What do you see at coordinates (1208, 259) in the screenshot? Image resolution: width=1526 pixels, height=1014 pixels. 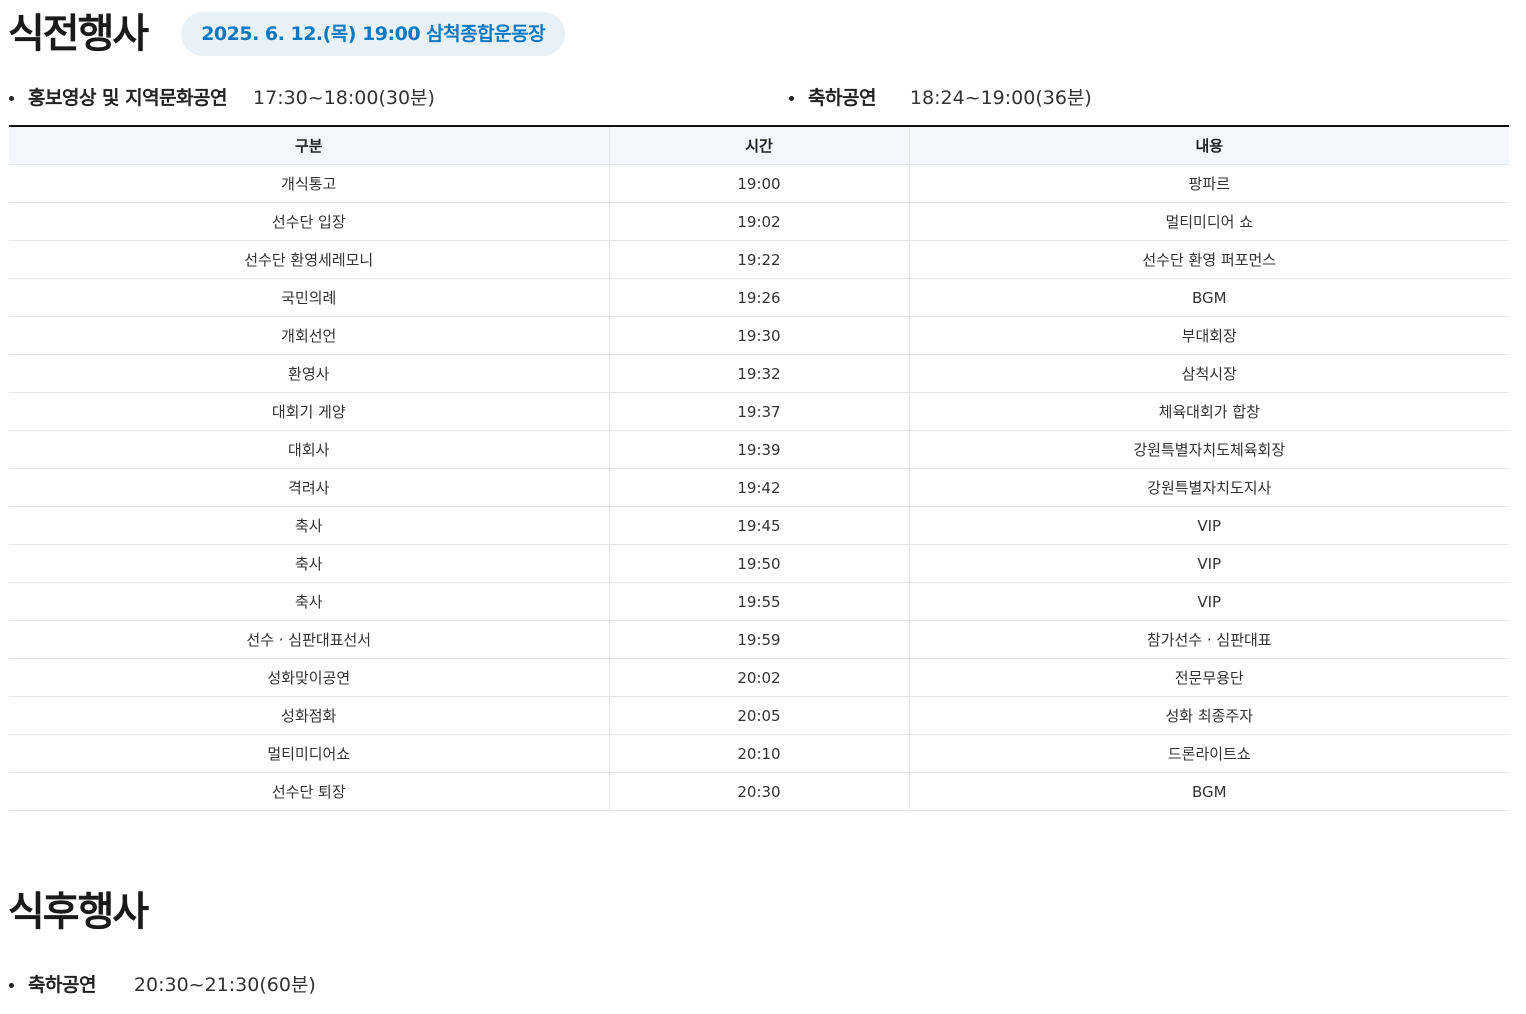 I see `content-cell: 선수단 환영 퍼포먼스` at bounding box center [1208, 259].